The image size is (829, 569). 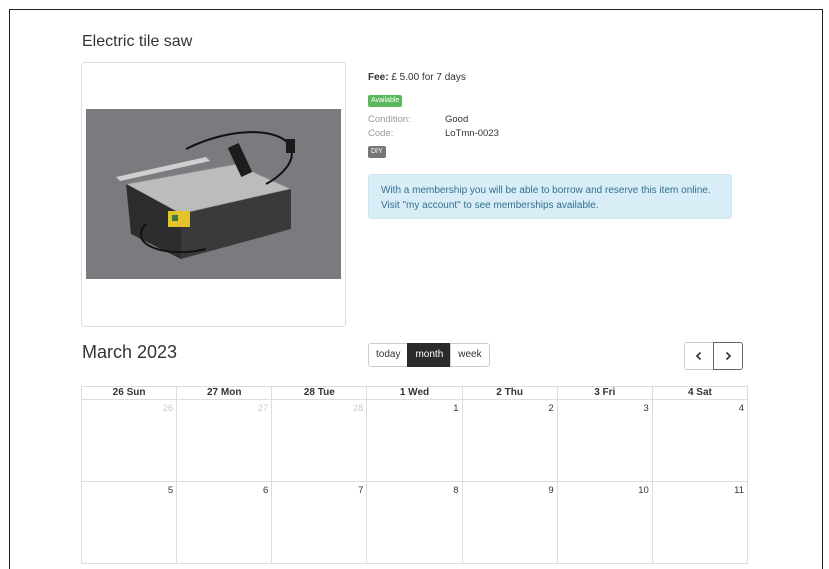 I want to click on day-header: 4 Sat, so click(x=699, y=393).